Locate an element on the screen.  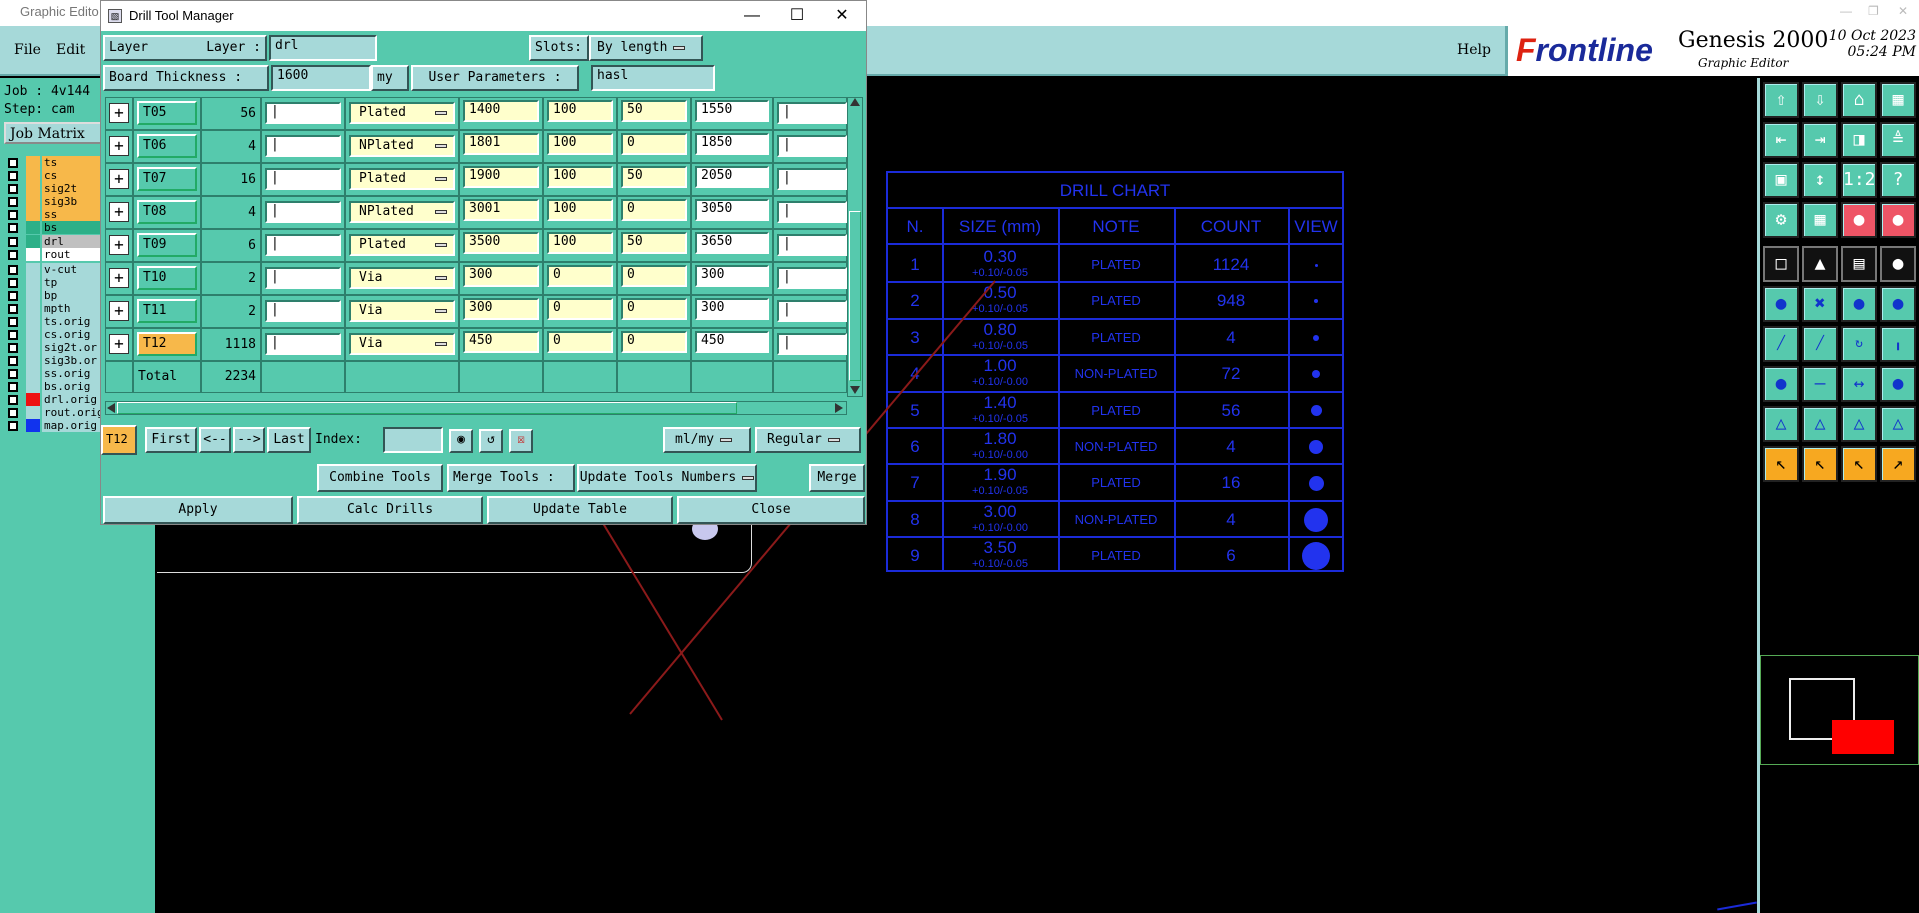
layer-icon: ● is located at coordinates (1859, 220).